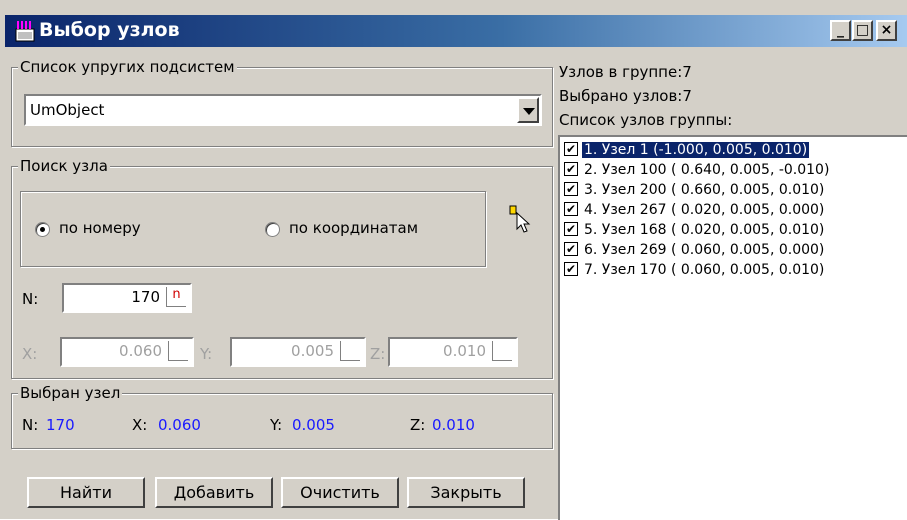 This screenshot has width=907, height=520. I want to click on x-label: X:, so click(30, 354).